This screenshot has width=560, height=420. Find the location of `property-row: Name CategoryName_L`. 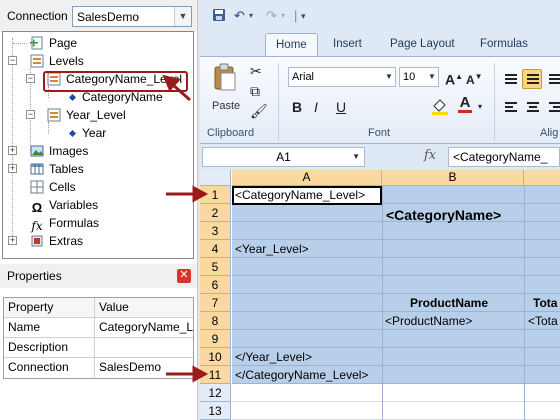

property-row: Name CategoryName_L is located at coordinates (98, 328).